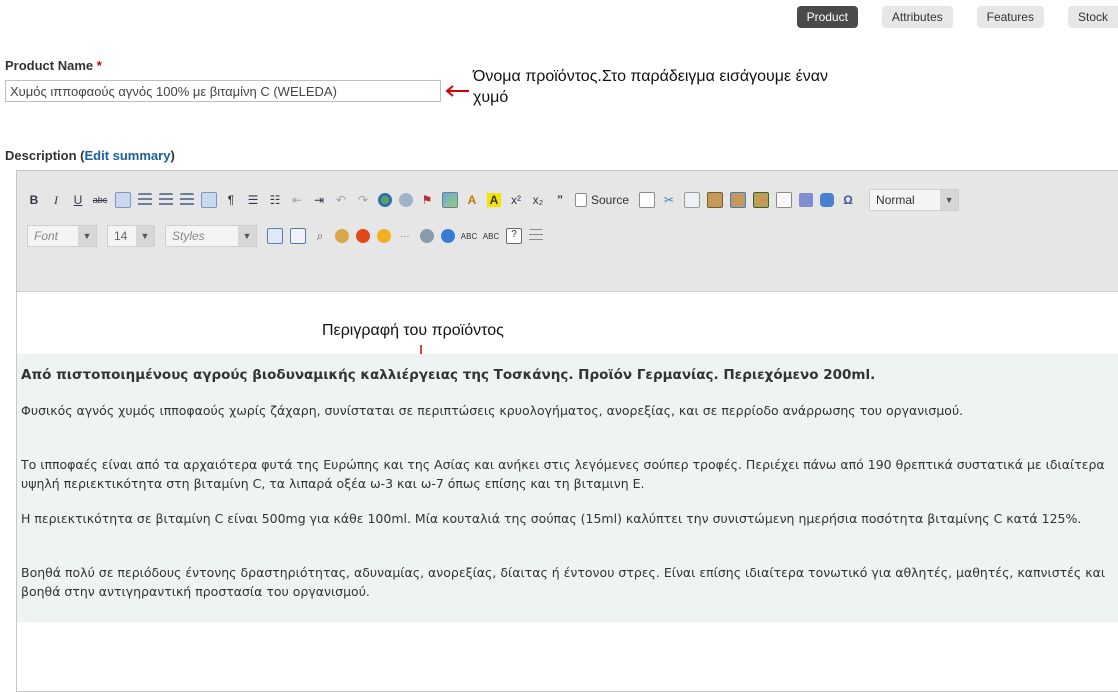 The width and height of the screenshot is (1118, 692). I want to click on format-select: Normal ▼, so click(914, 200).